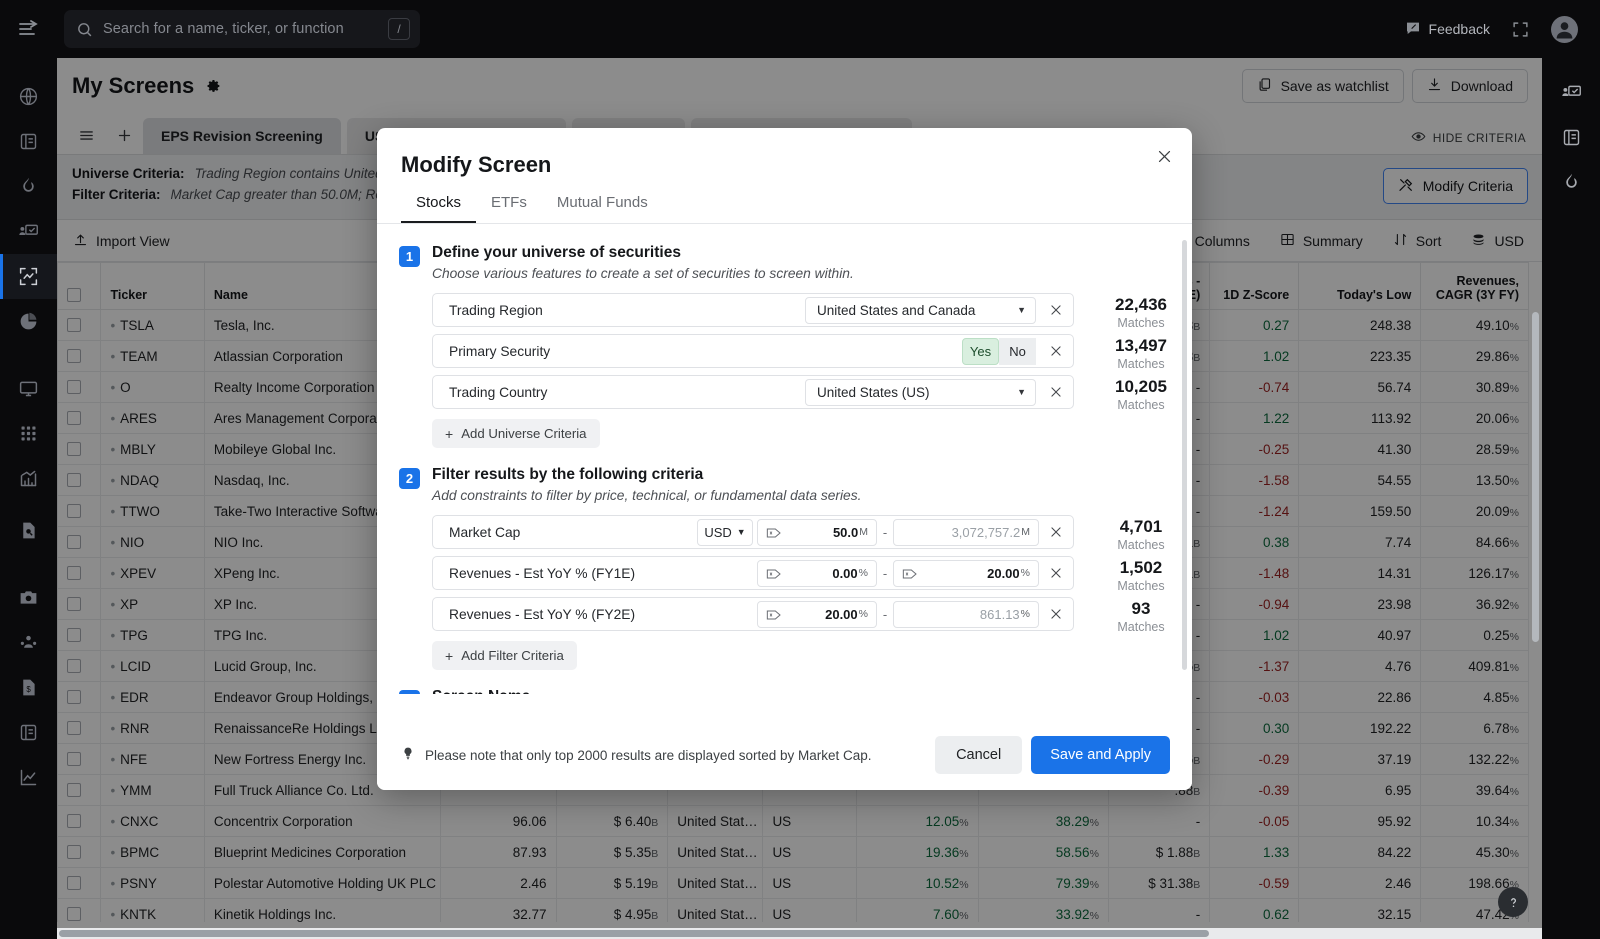  I want to click on primary-security-toggle: Yes No, so click(999, 351).